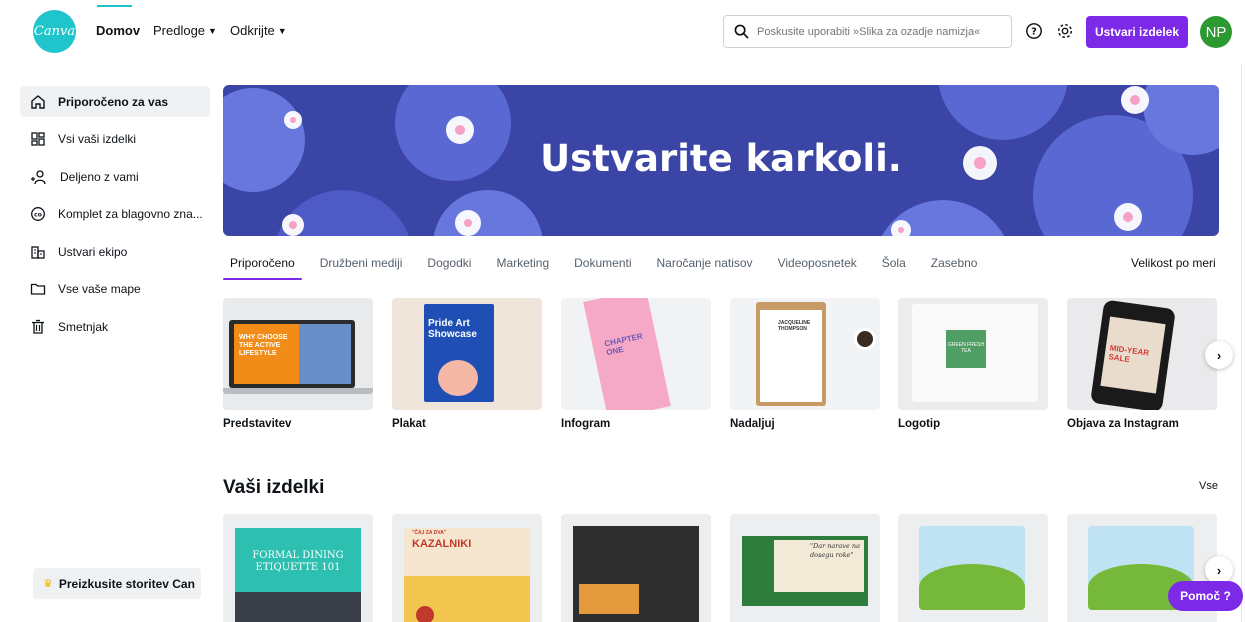 The height and width of the screenshot is (622, 1245). I want to click on design-dot, so click(425, 614).